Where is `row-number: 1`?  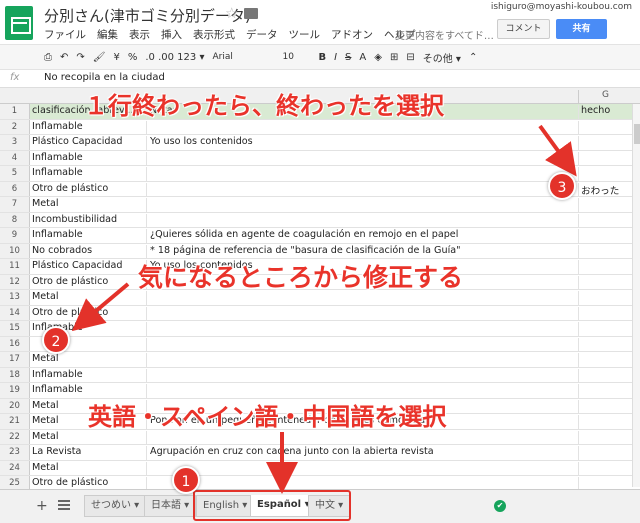 row-number: 1 is located at coordinates (15, 111).